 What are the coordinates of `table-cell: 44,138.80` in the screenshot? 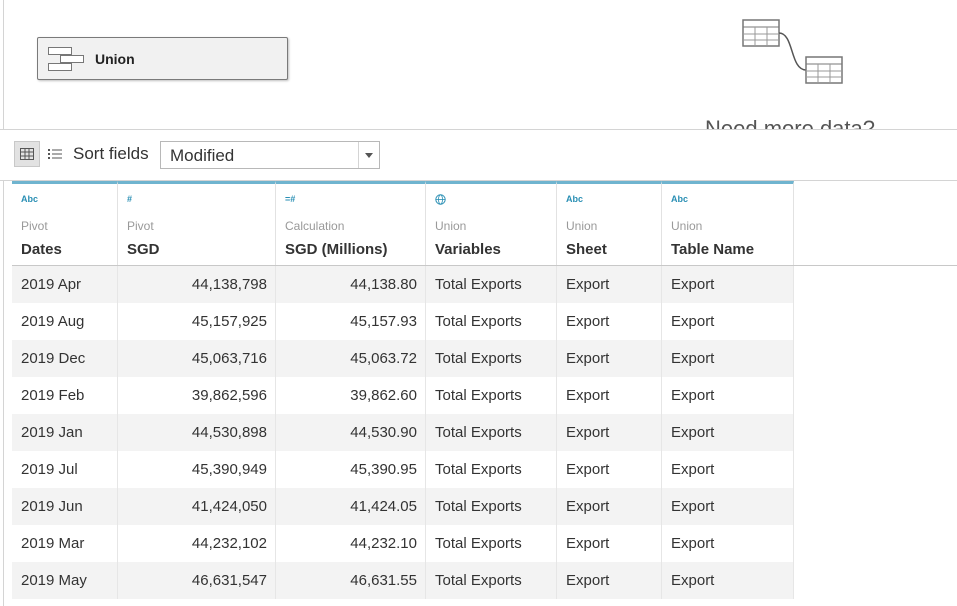 It's located at (351, 284).